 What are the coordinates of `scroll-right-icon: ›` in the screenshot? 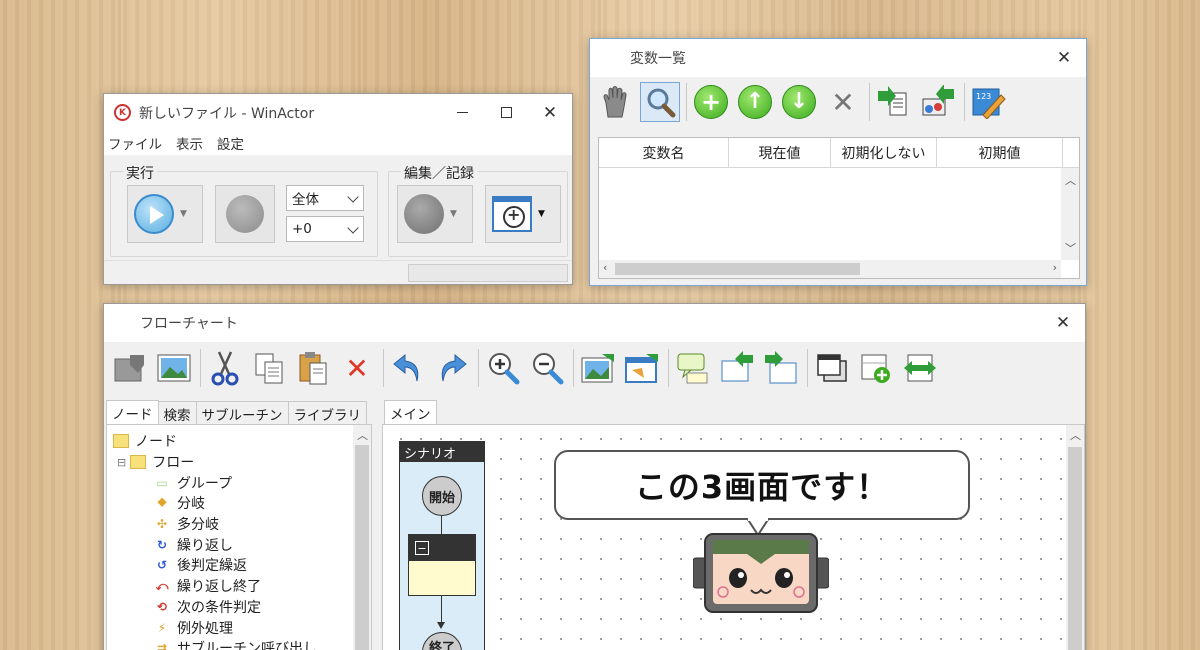 It's located at (1055, 267).